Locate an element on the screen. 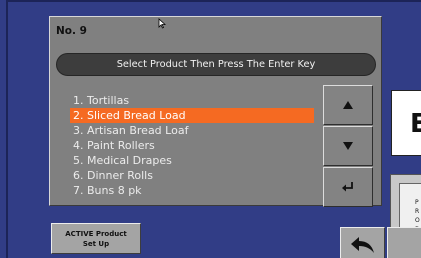 This screenshot has height=258, width=421. scroll-down-button is located at coordinates (348, 146).